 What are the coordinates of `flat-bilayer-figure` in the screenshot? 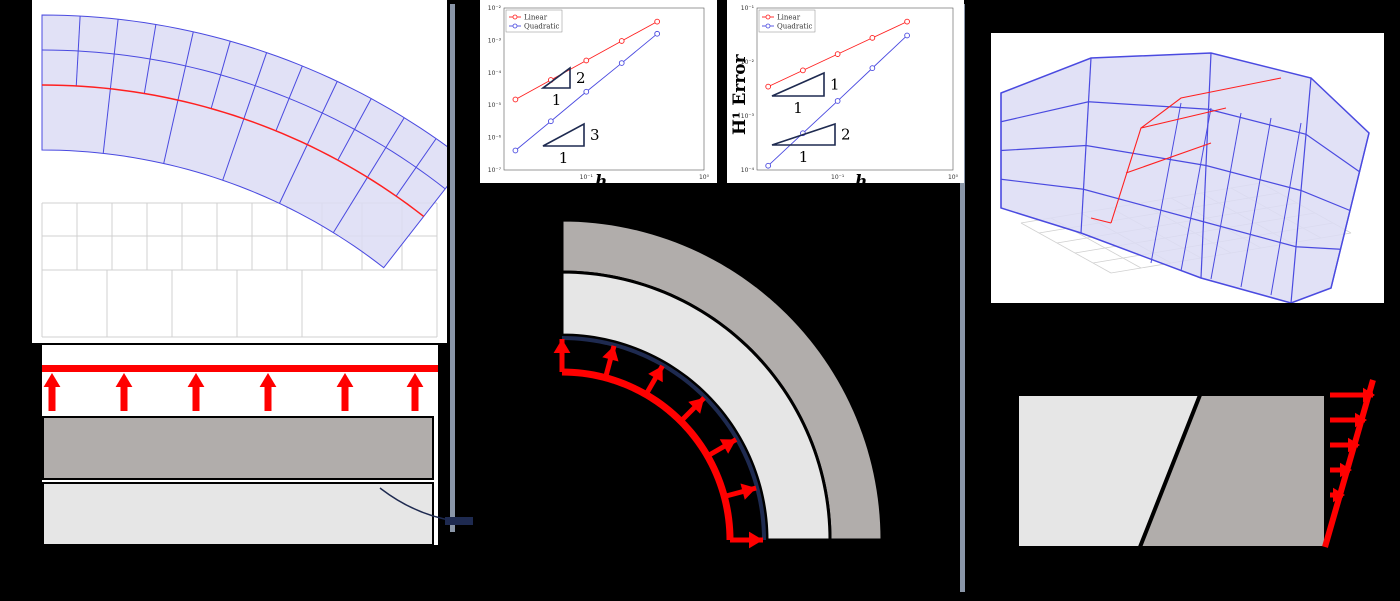 It's located at (257, 445).